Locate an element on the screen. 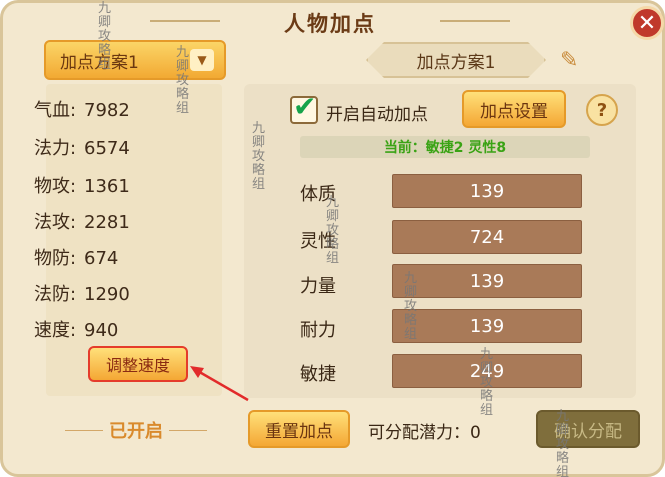  stat-value: 940 is located at coordinates (101, 330).